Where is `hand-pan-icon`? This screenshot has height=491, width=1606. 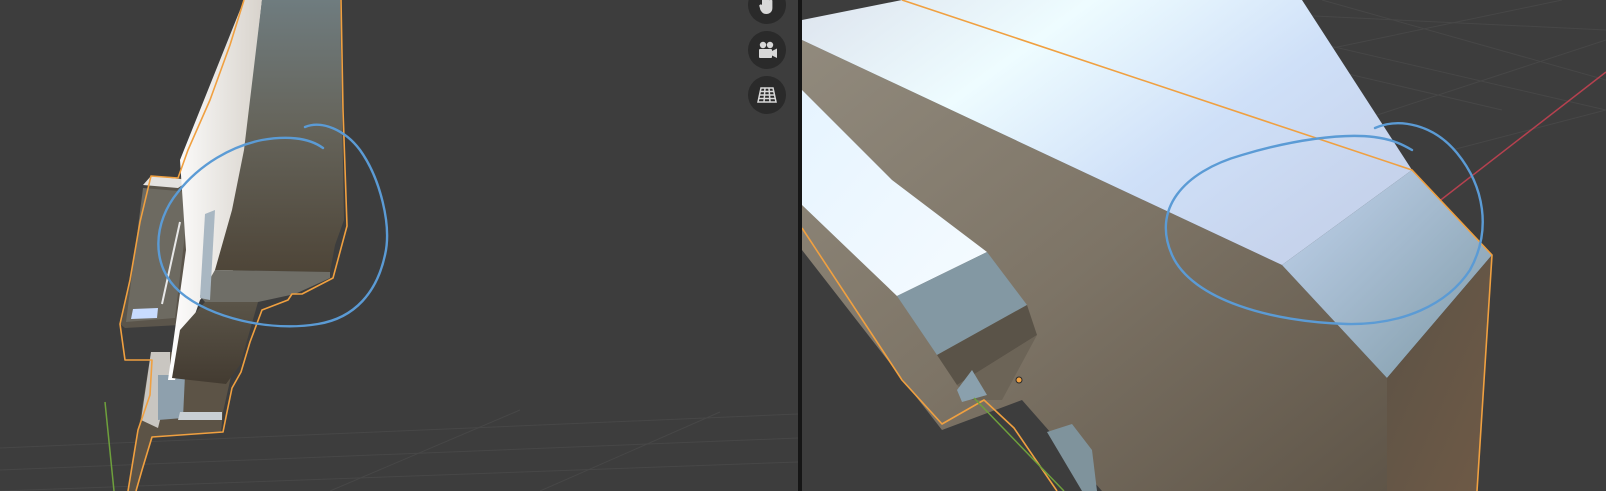 hand-pan-icon is located at coordinates (766, 7).